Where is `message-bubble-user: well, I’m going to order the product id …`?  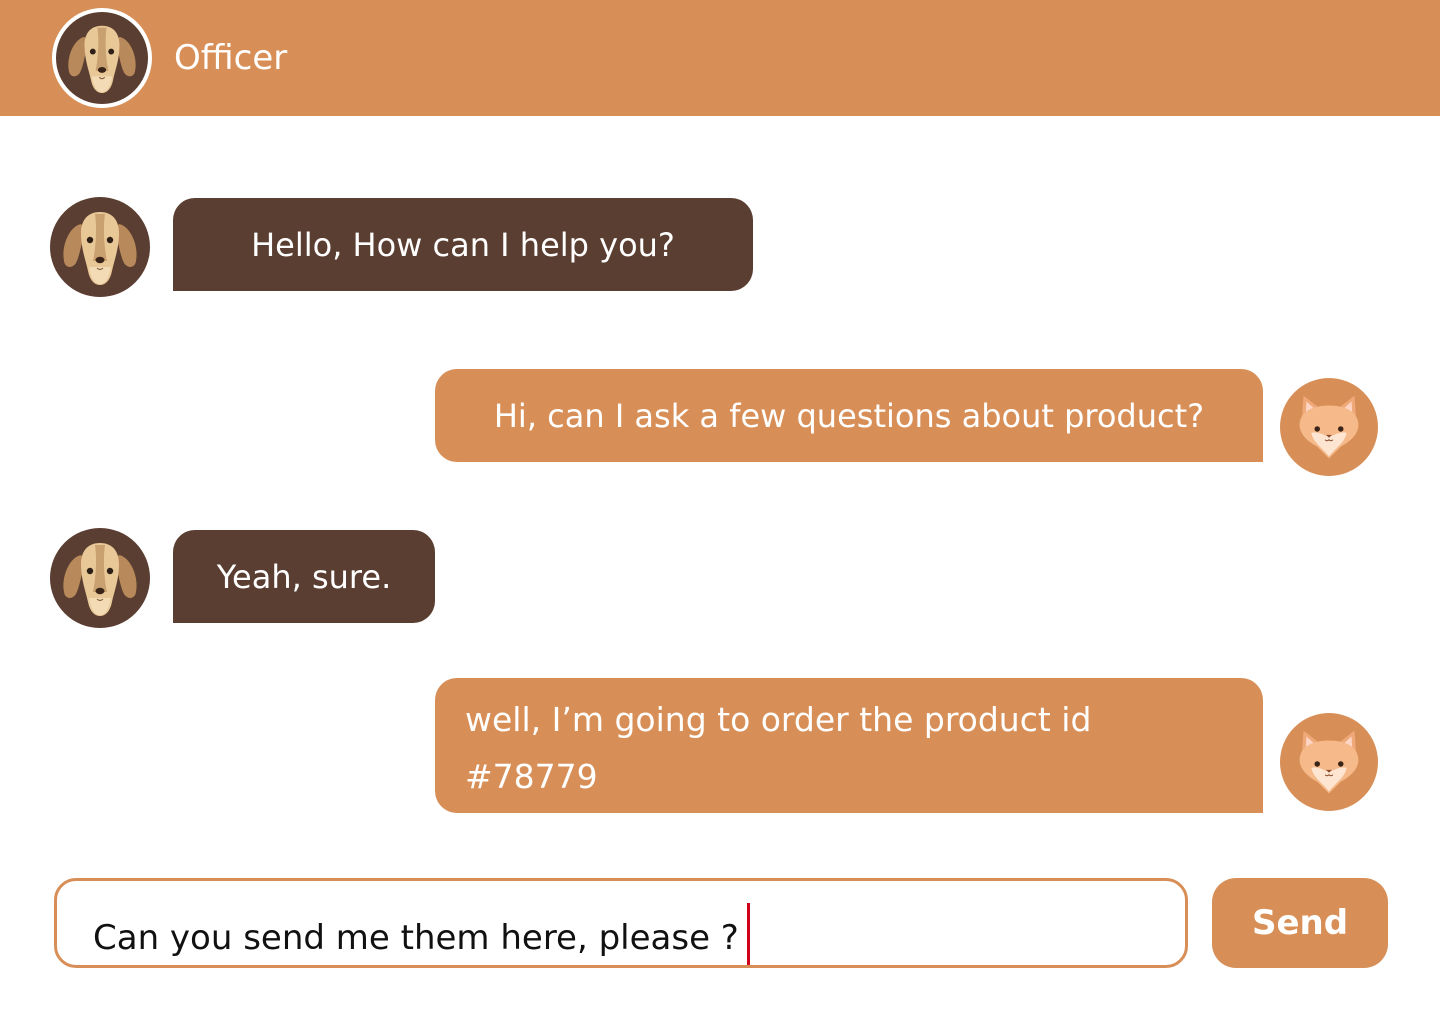 message-bubble-user: well, I’m going to order the product id … is located at coordinates (849, 765).